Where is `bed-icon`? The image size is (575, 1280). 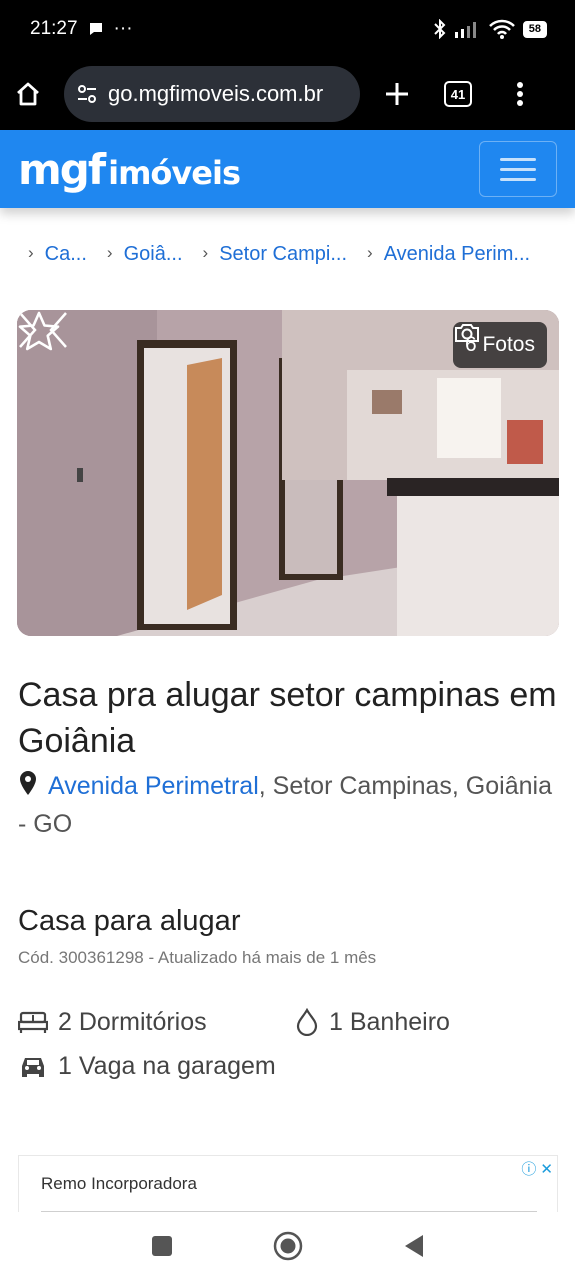 bed-icon is located at coordinates (33, 1022).